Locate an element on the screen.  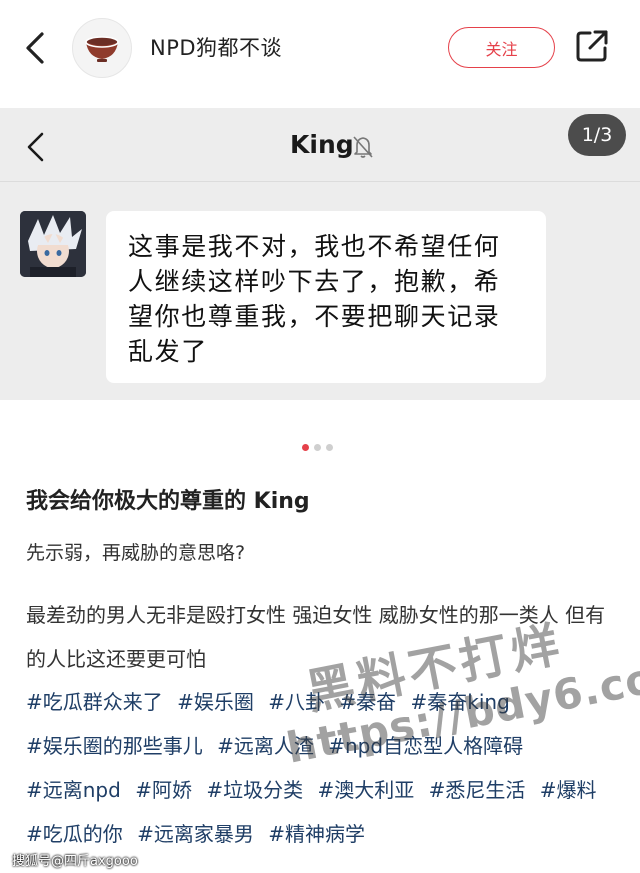
contact-avatar is located at coordinates (53, 244).